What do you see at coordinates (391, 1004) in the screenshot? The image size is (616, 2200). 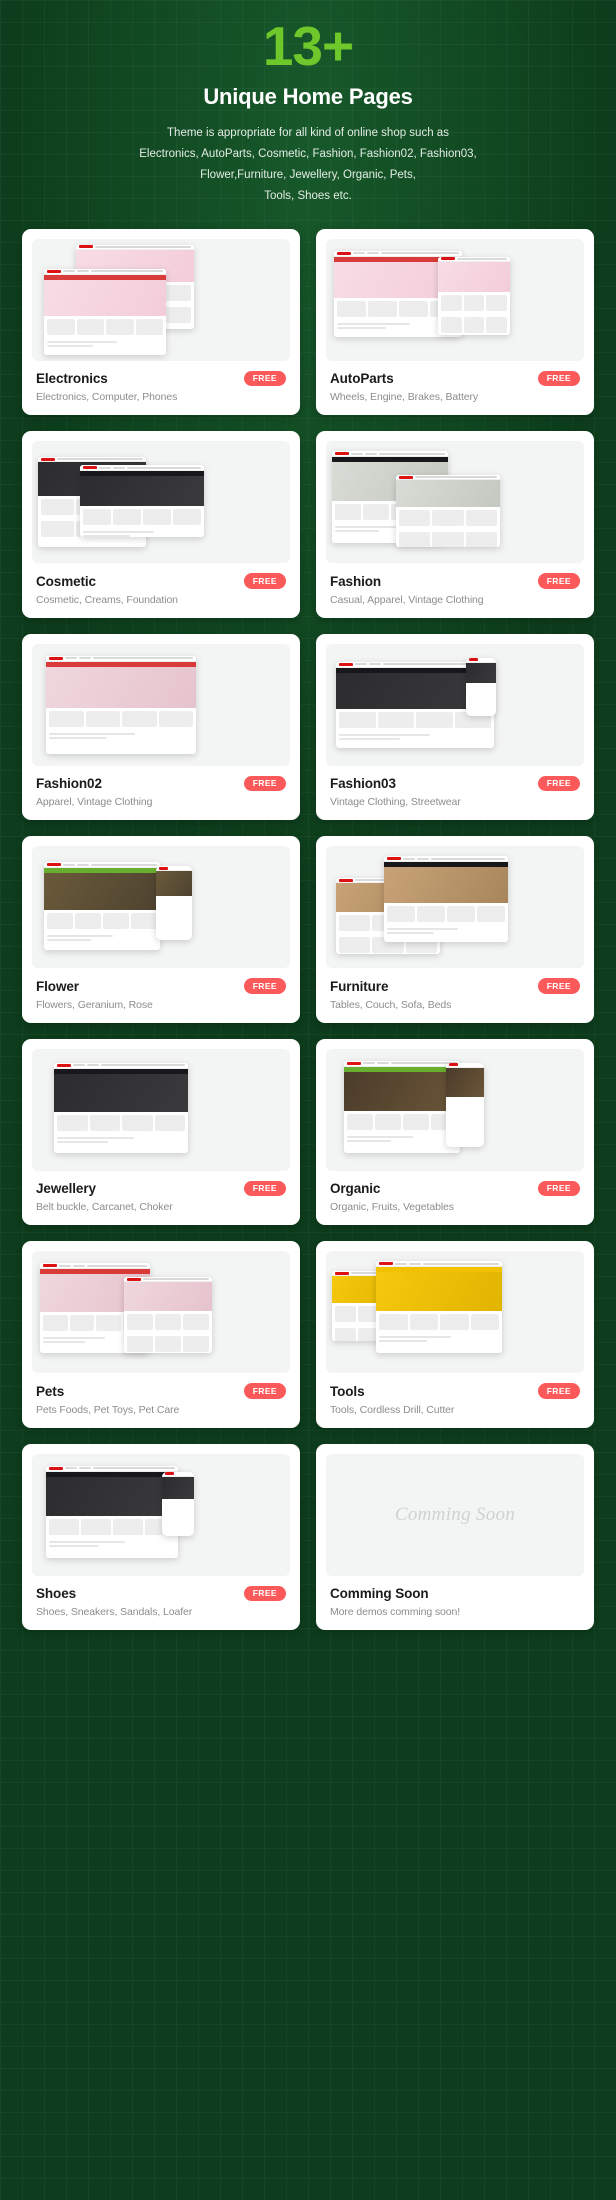 I see `demo-description: Tables, Couch, Sofa, Beds` at bounding box center [391, 1004].